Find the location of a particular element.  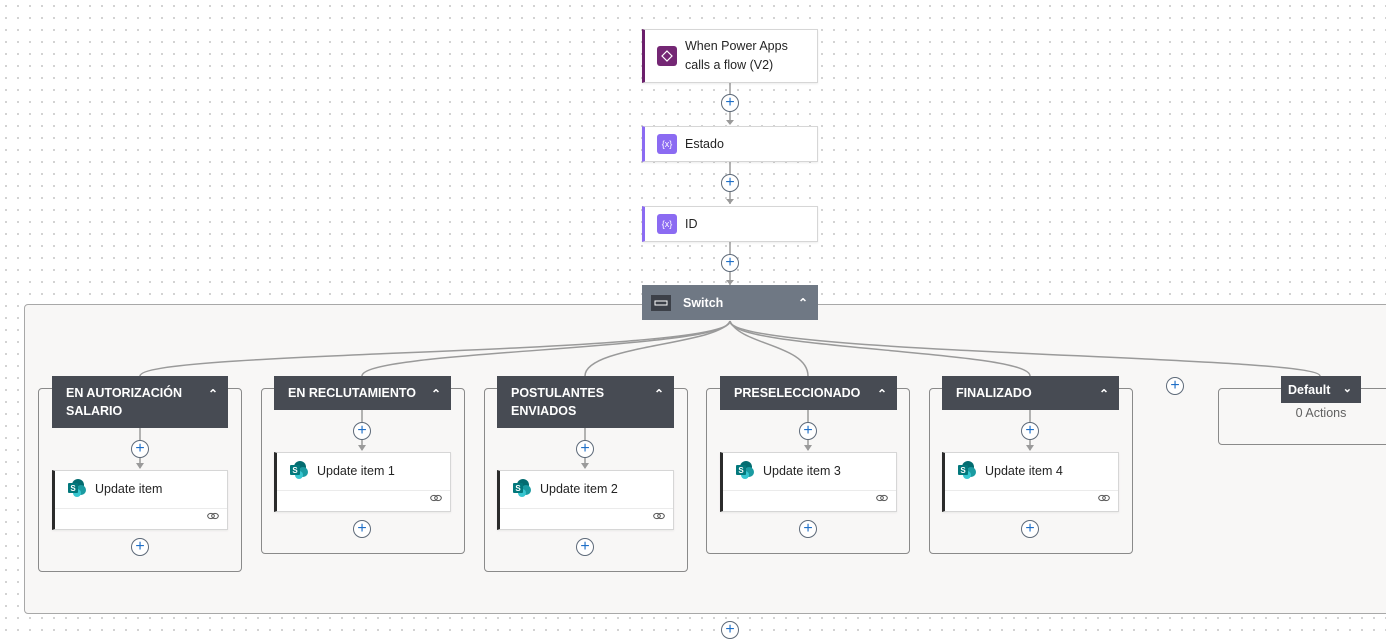

default-header: Default ⌄ is located at coordinates (1321, 389).